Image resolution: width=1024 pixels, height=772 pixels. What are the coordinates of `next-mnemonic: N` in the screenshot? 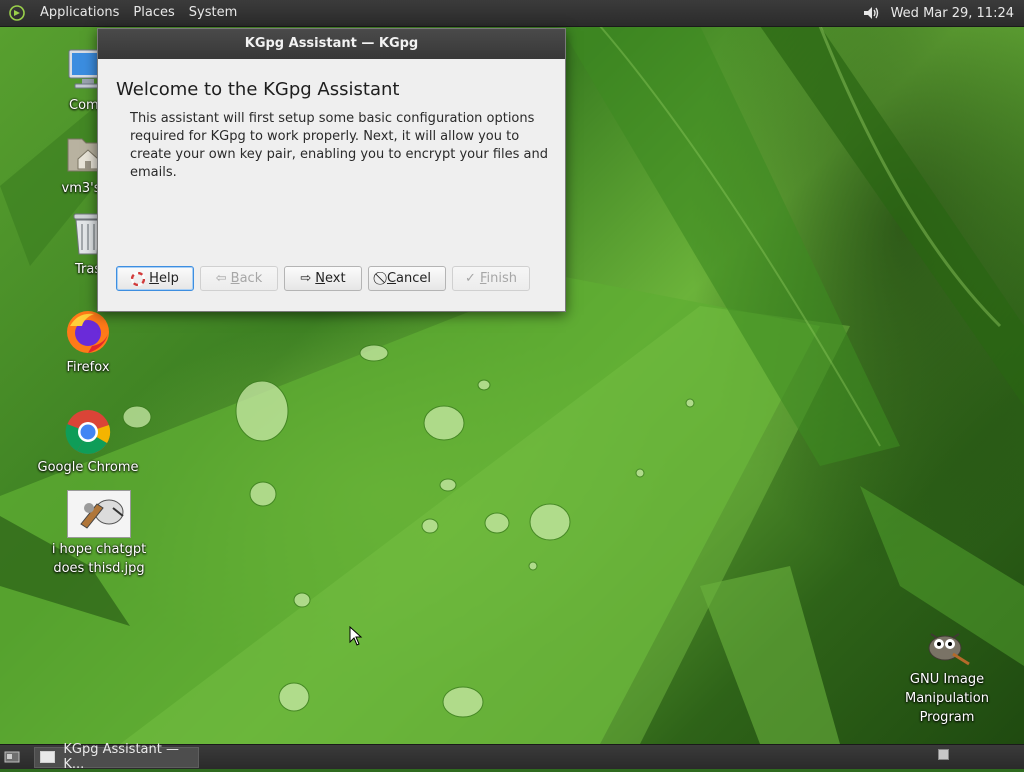 It's located at (320, 278).